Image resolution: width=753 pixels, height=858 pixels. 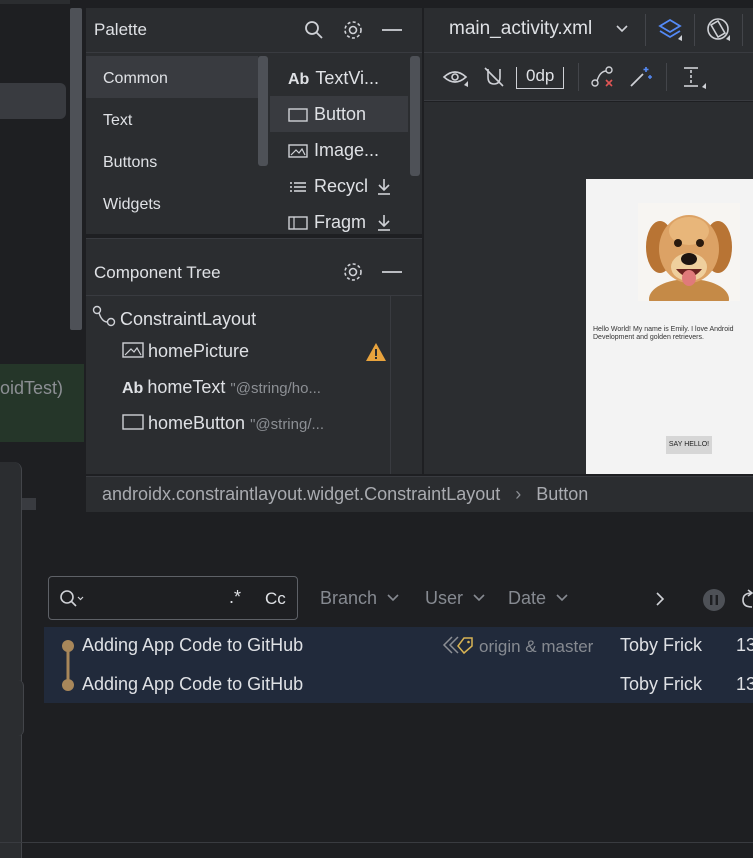 I want to click on magnet-off-icon, so click(x=494, y=77).